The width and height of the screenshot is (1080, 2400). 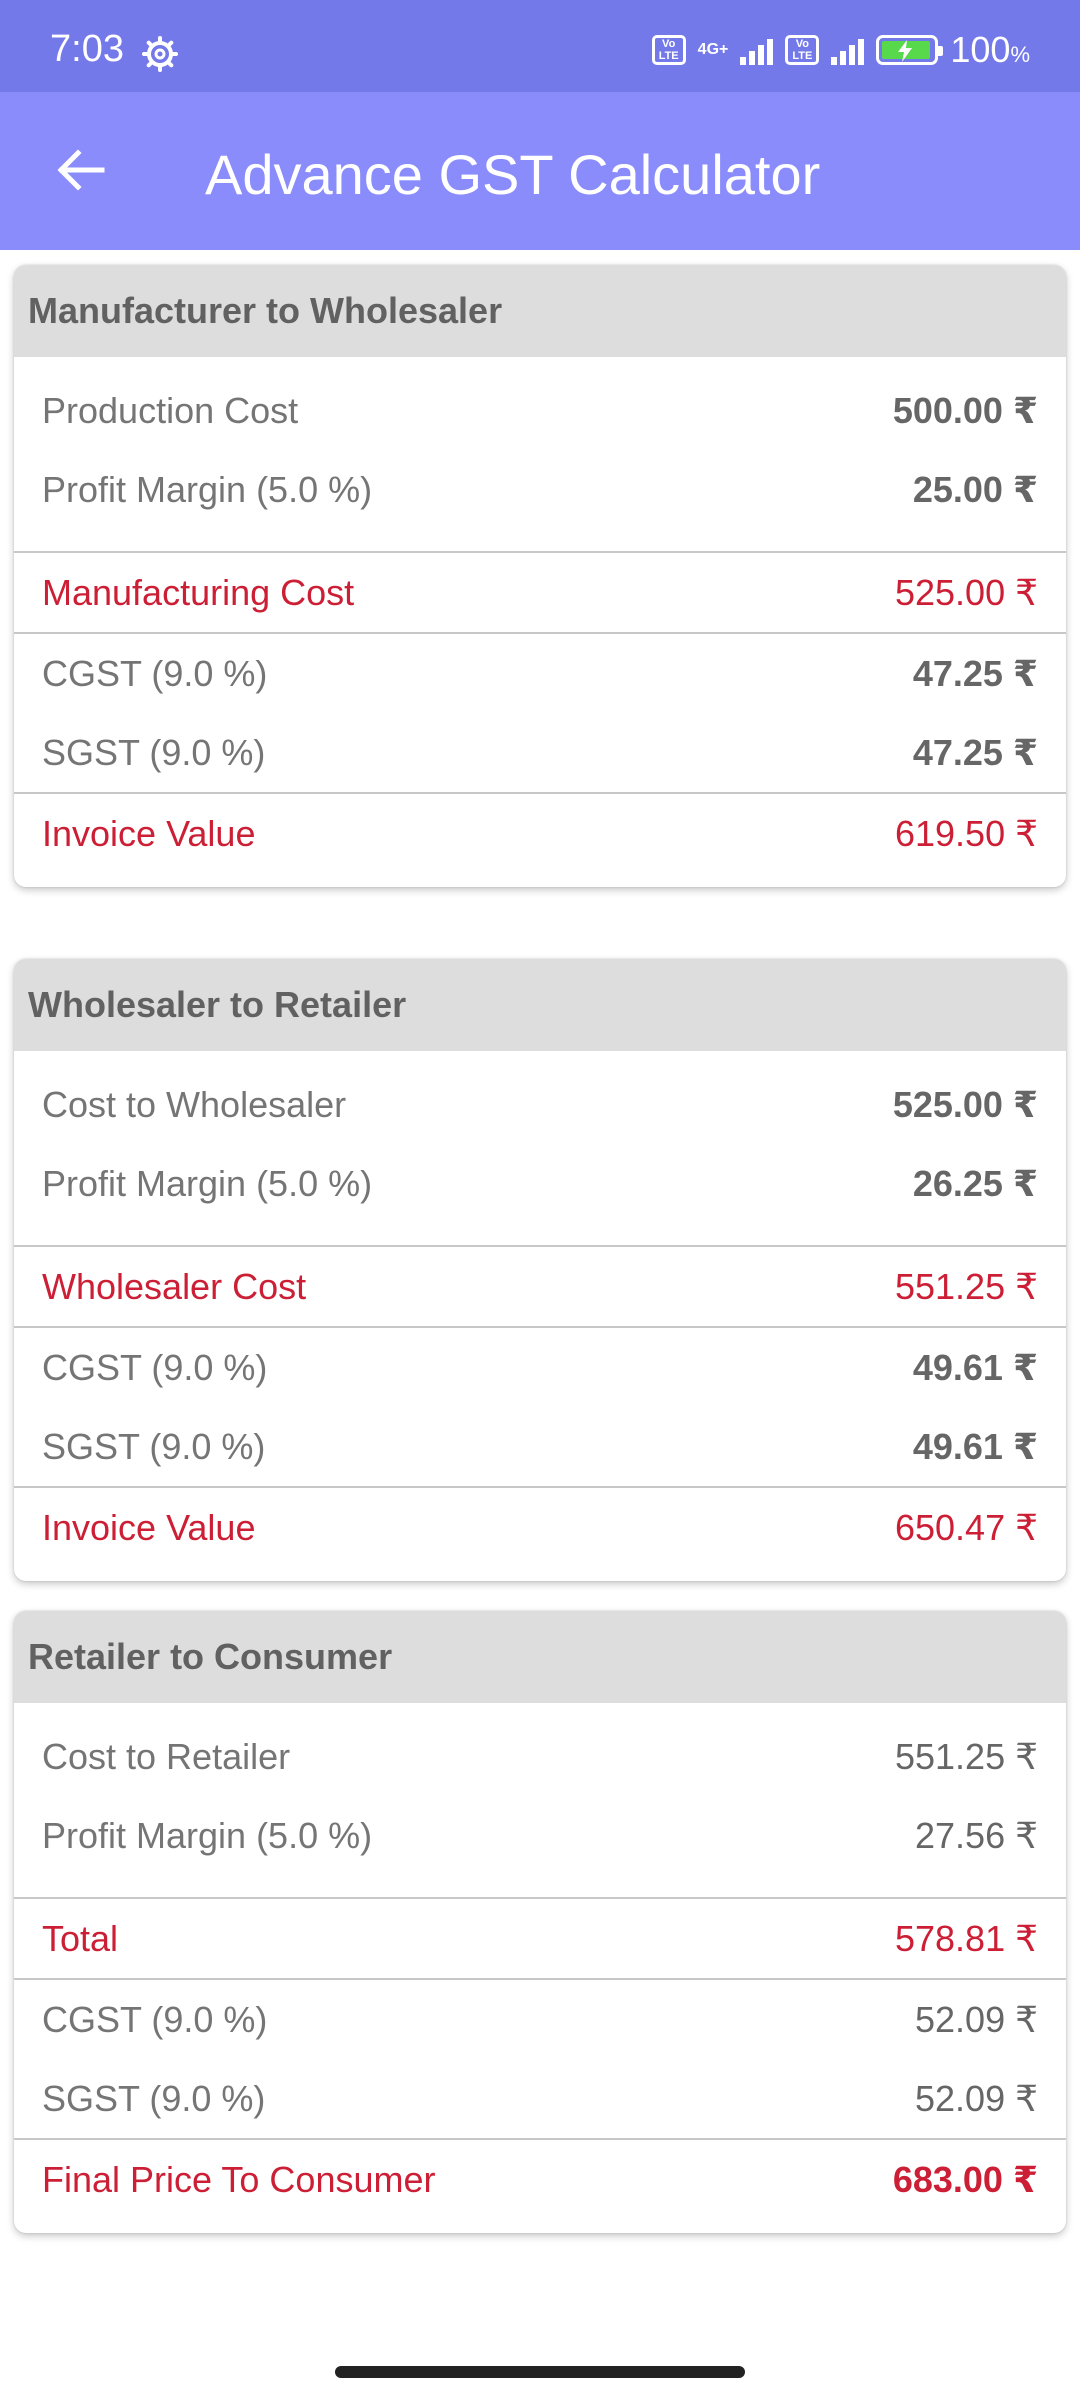 I want to click on profit-margin-row: Profit Margin (5.0 %) 25.00 ₹, so click(x=540, y=489).